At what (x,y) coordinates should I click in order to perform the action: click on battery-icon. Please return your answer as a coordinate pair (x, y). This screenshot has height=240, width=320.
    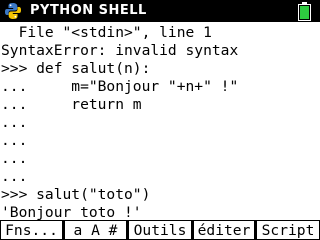
    Looking at the image, I should click on (304, 11).